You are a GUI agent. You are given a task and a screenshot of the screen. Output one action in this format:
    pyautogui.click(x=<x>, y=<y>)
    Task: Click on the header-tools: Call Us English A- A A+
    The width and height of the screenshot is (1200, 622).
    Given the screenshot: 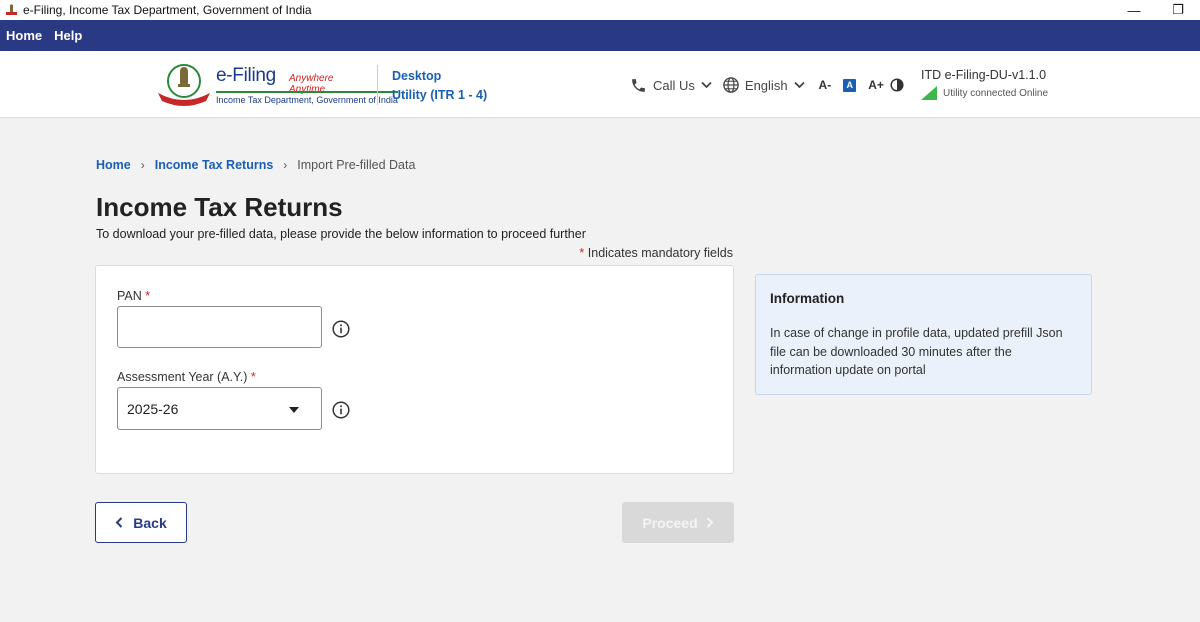 What is the action you would take?
    pyautogui.click(x=767, y=85)
    